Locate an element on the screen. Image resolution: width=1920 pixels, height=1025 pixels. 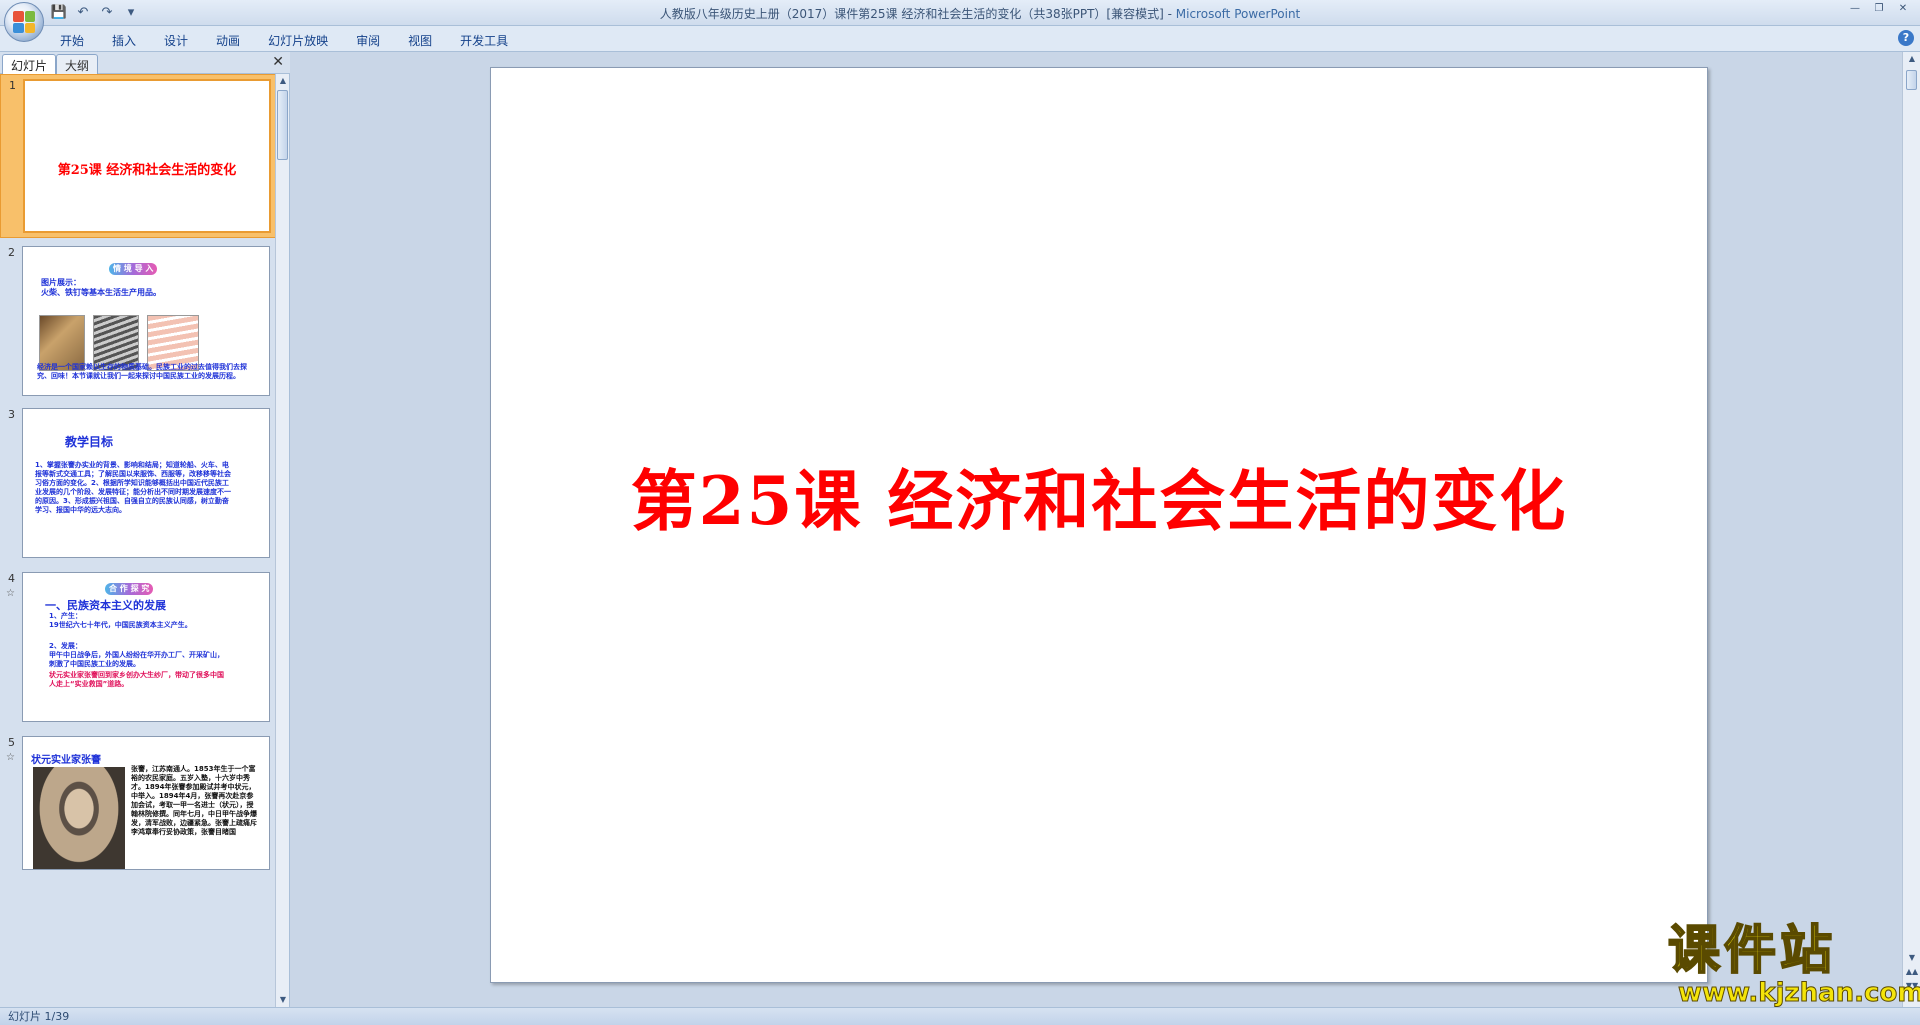
section-tag: 合 作 探 究 is located at coordinates (129, 589).